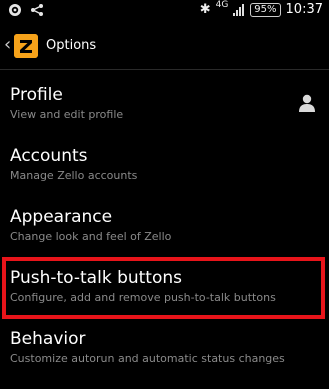 This screenshot has height=389, width=329. I want to click on option-subtitle: Manage Zello accounts, so click(74, 175).